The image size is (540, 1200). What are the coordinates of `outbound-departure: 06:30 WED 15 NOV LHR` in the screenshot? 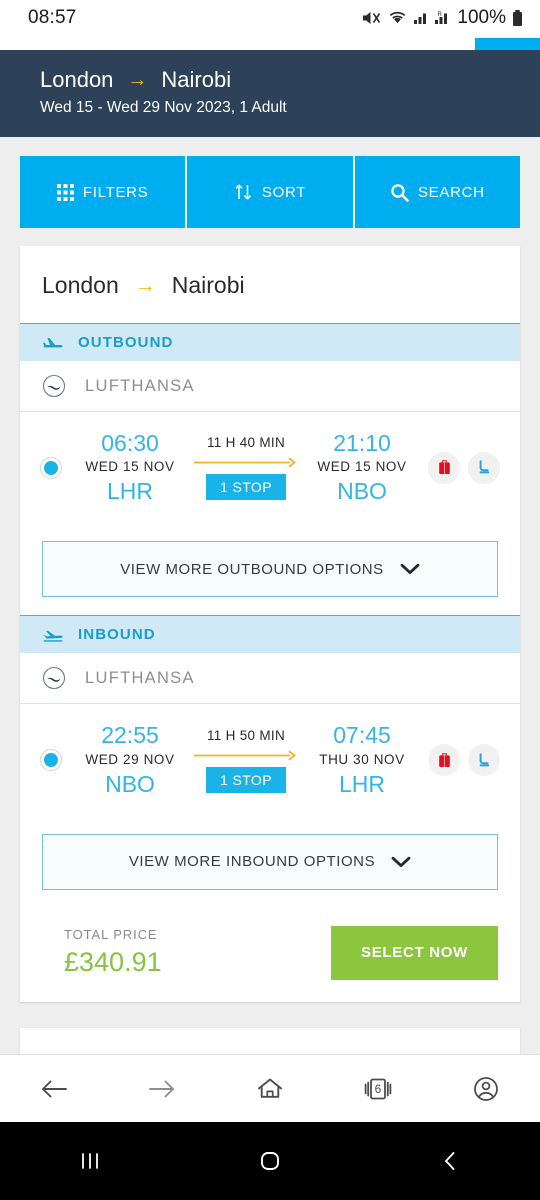 It's located at (130, 467).